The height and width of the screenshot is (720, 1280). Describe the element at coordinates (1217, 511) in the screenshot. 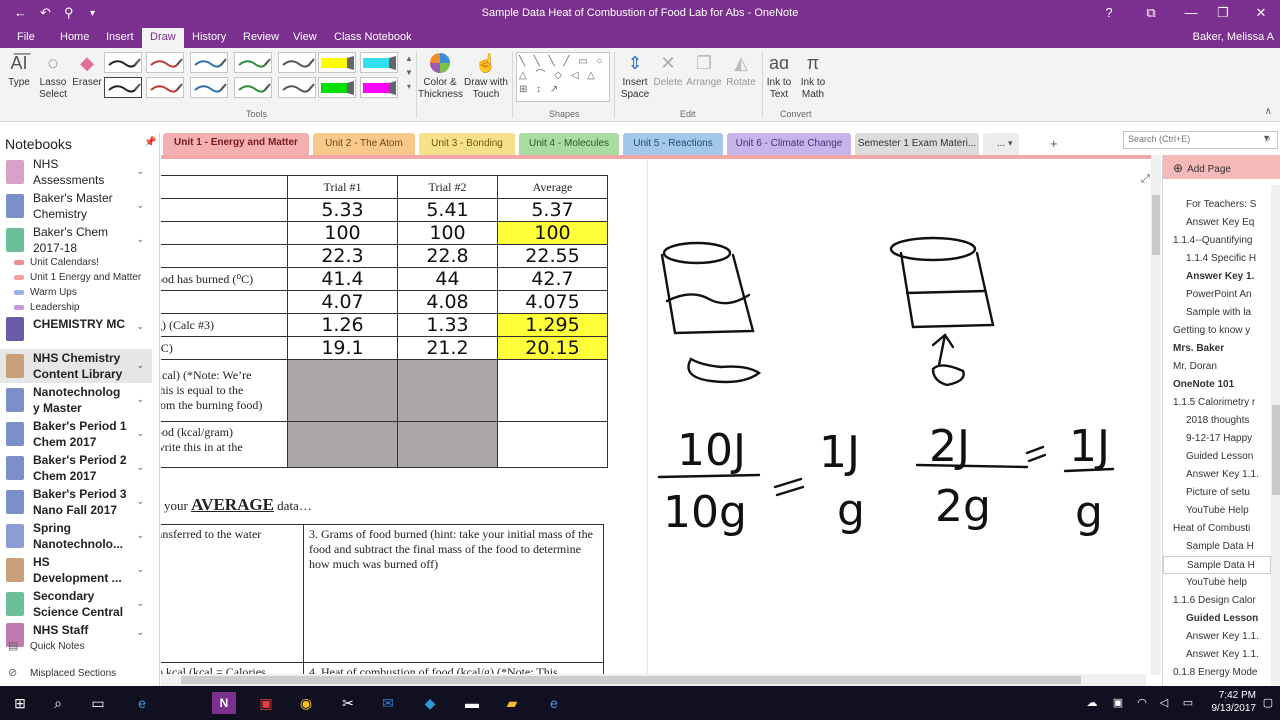

I see `page-item: YouTube Help` at that location.